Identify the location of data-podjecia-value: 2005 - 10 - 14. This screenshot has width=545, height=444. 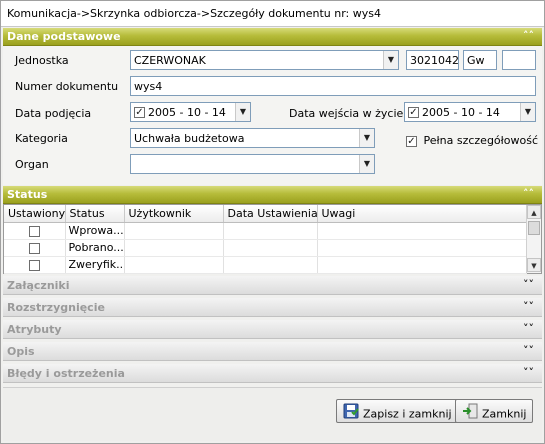
(187, 112).